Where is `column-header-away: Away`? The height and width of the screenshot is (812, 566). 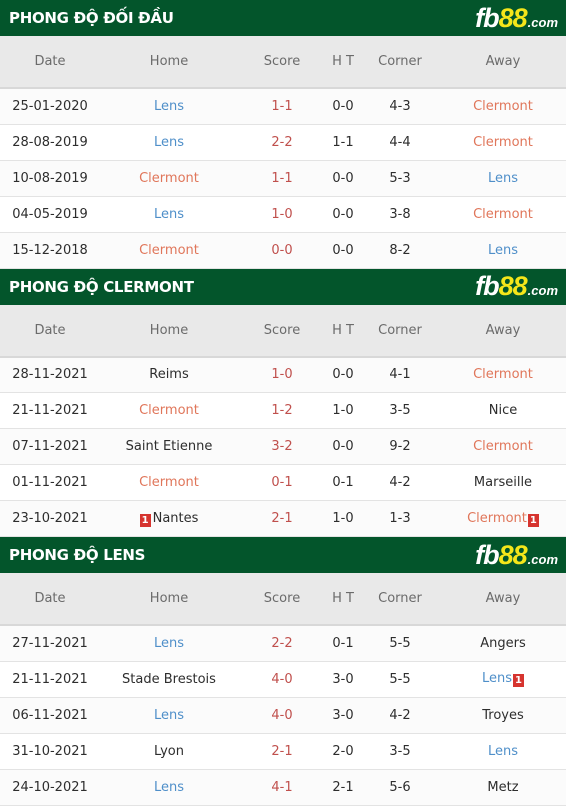 column-header-away: Away is located at coordinates (503, 331).